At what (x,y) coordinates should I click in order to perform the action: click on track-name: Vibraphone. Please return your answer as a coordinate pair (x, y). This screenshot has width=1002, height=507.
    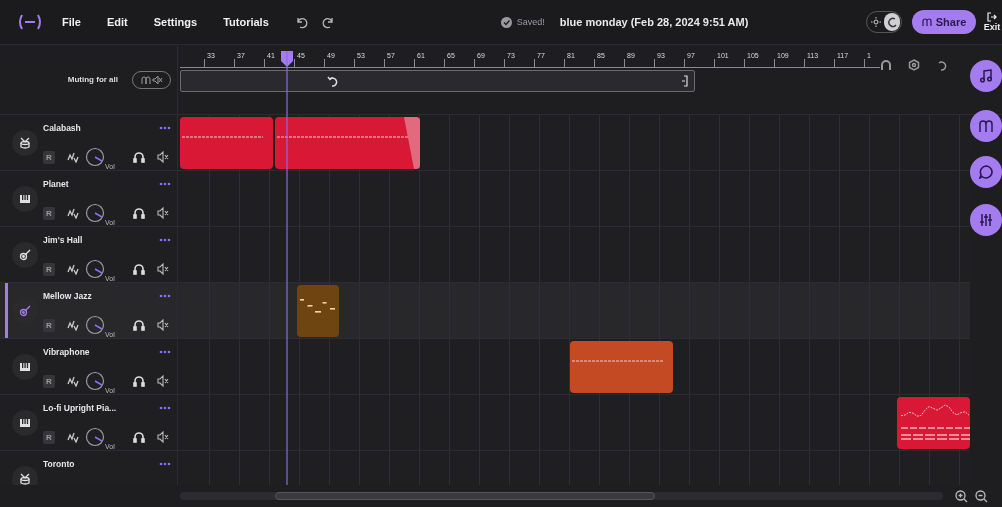
    Looking at the image, I should click on (66, 352).